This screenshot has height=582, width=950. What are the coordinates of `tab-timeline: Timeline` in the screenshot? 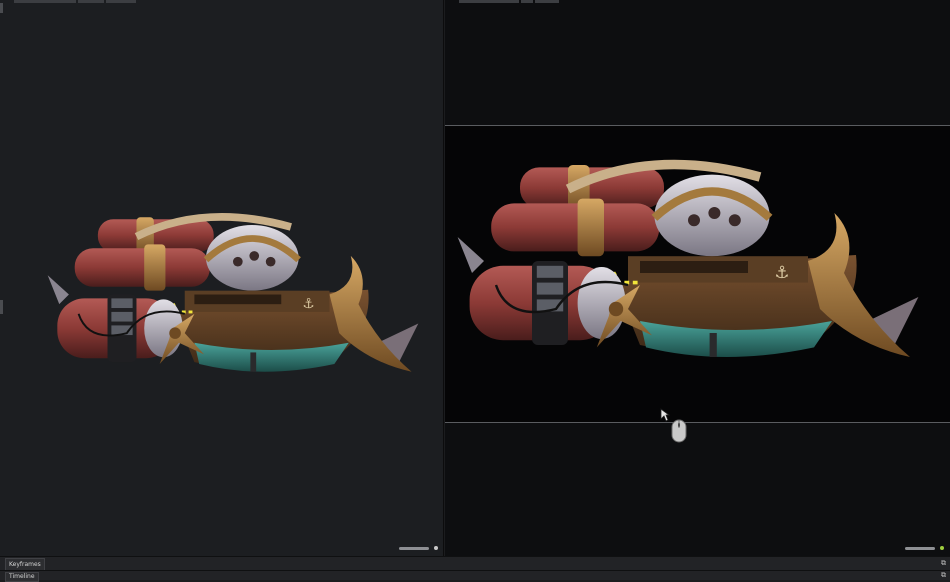 It's located at (22, 577).